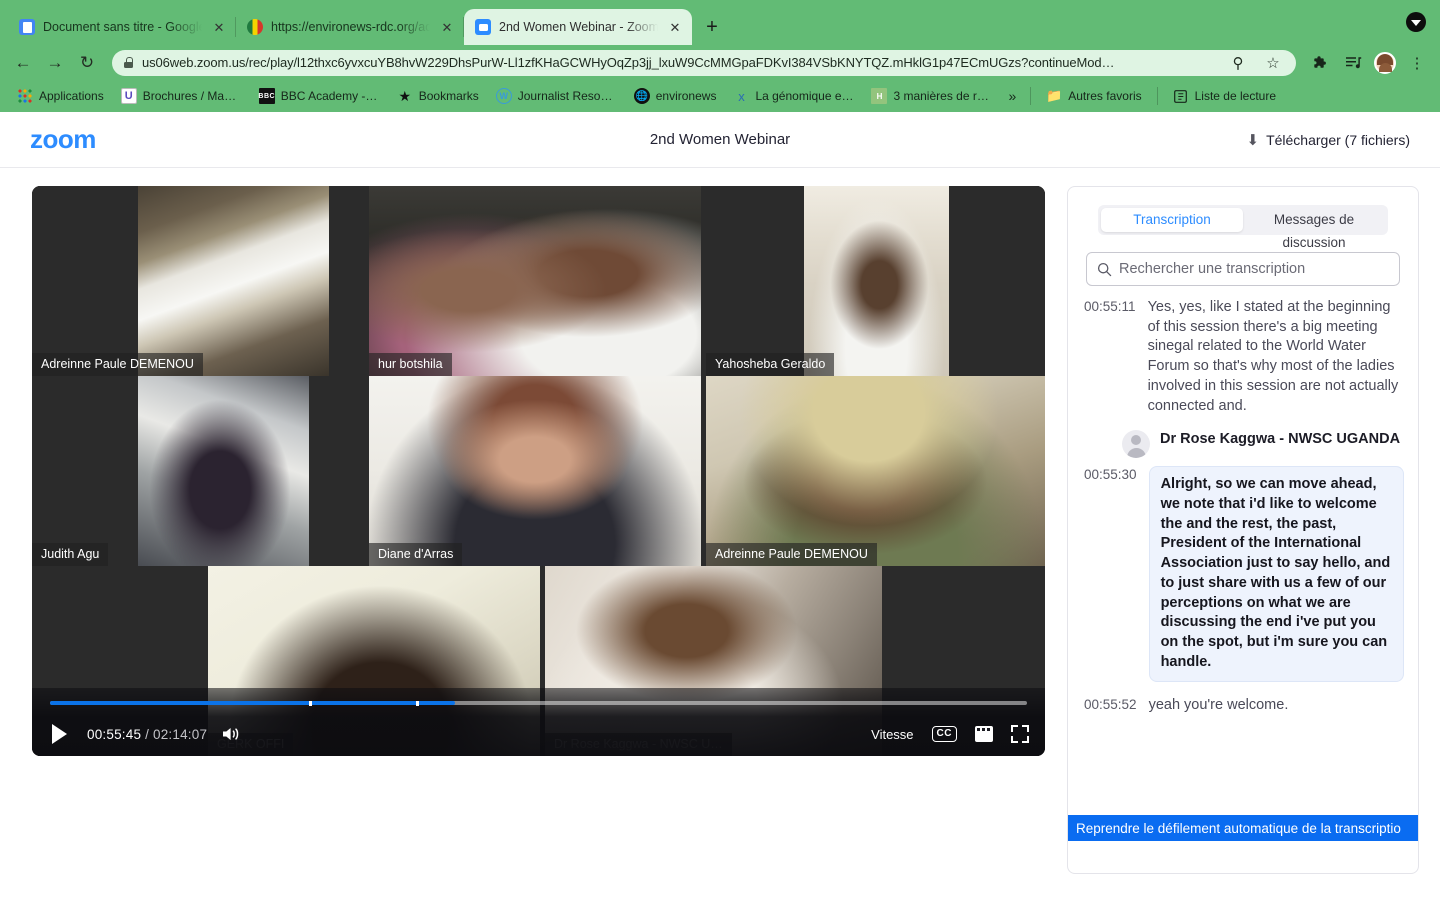 The height and width of the screenshot is (900, 1440). Describe the element at coordinates (538, 703) in the screenshot. I see `progress-bar` at that location.